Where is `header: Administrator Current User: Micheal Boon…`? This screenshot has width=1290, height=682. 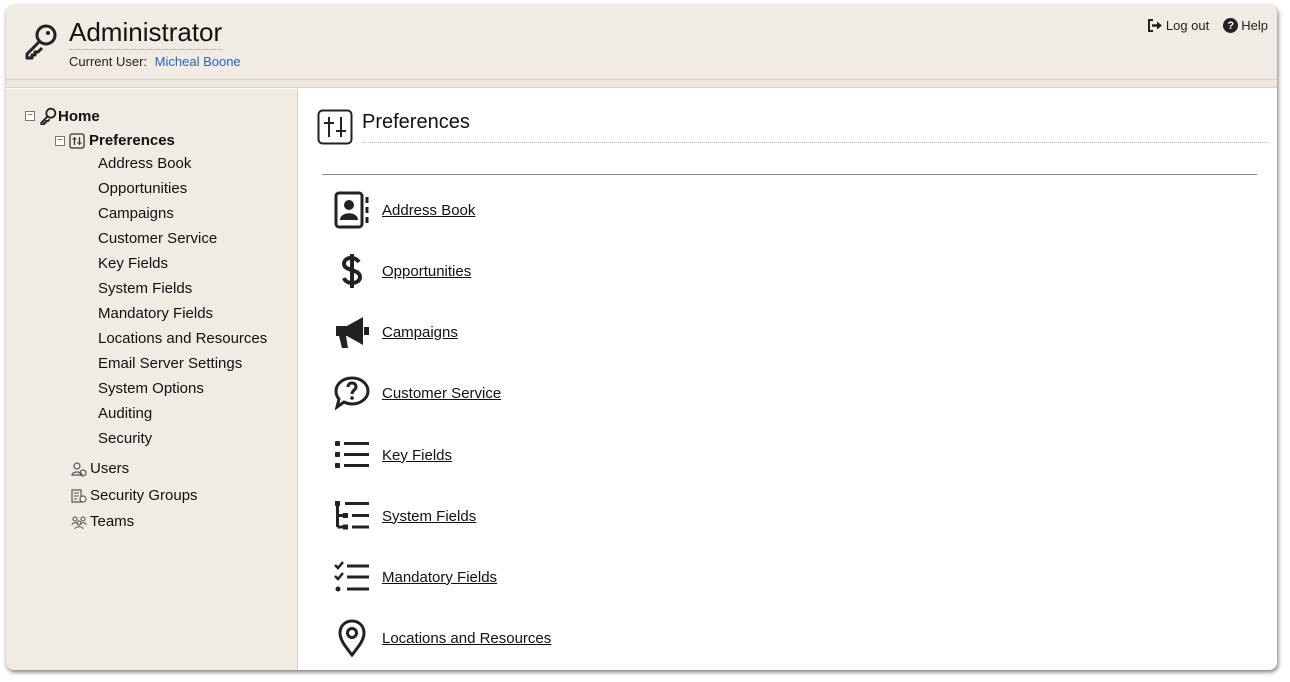 header: Administrator Current User: Micheal Boon… is located at coordinates (641, 42).